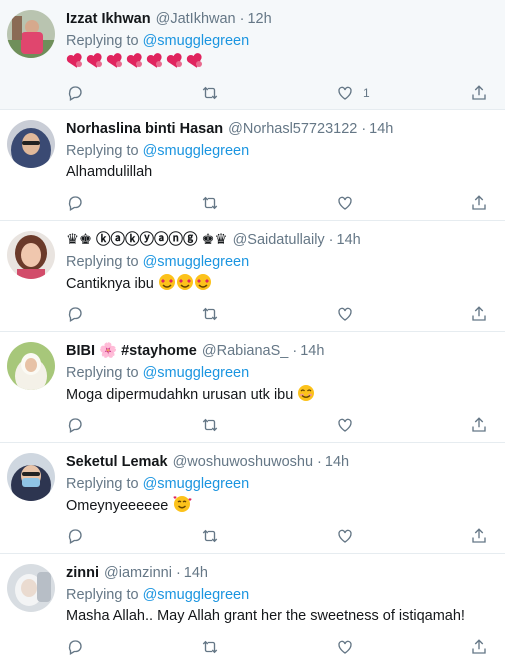 The width and height of the screenshot is (505, 663). Describe the element at coordinates (180, 395) in the screenshot. I see `tweet-text-content: Moga dipermudahkn urusan utk ibu` at that location.